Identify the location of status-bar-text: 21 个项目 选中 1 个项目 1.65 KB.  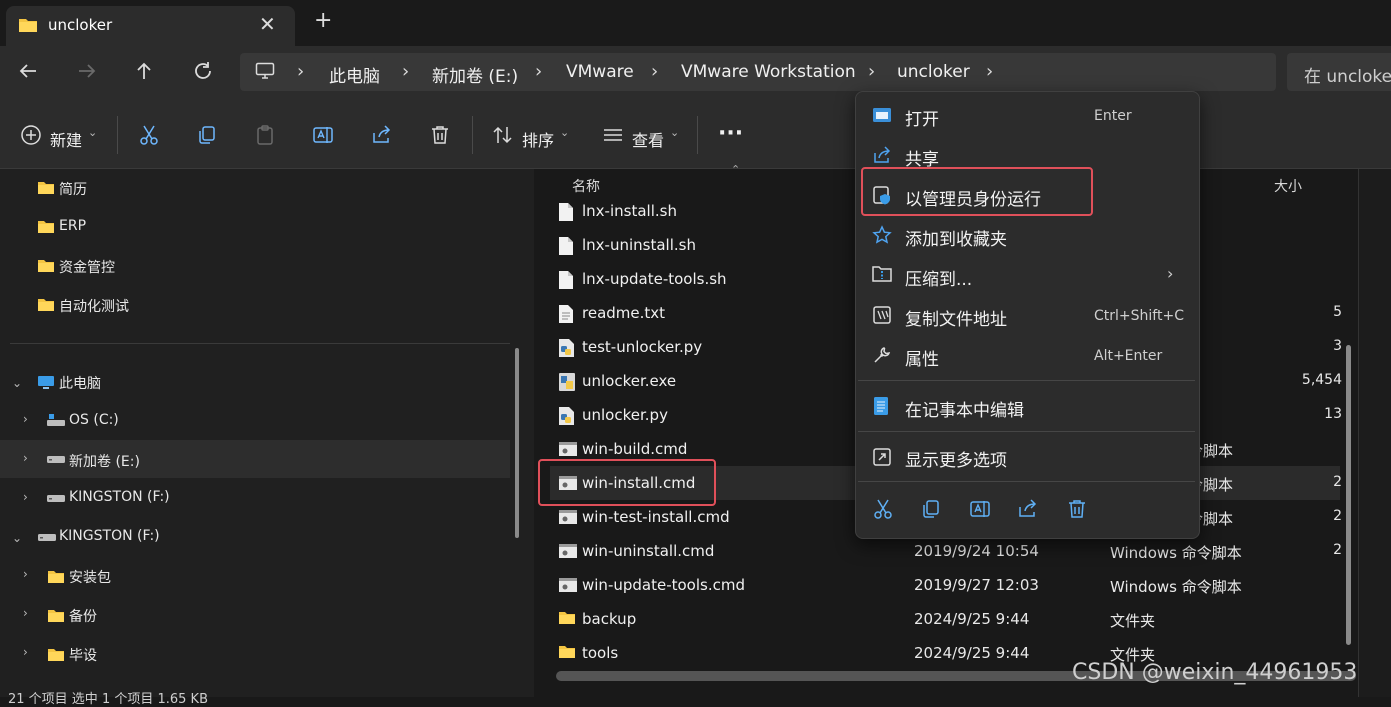
(108, 699).